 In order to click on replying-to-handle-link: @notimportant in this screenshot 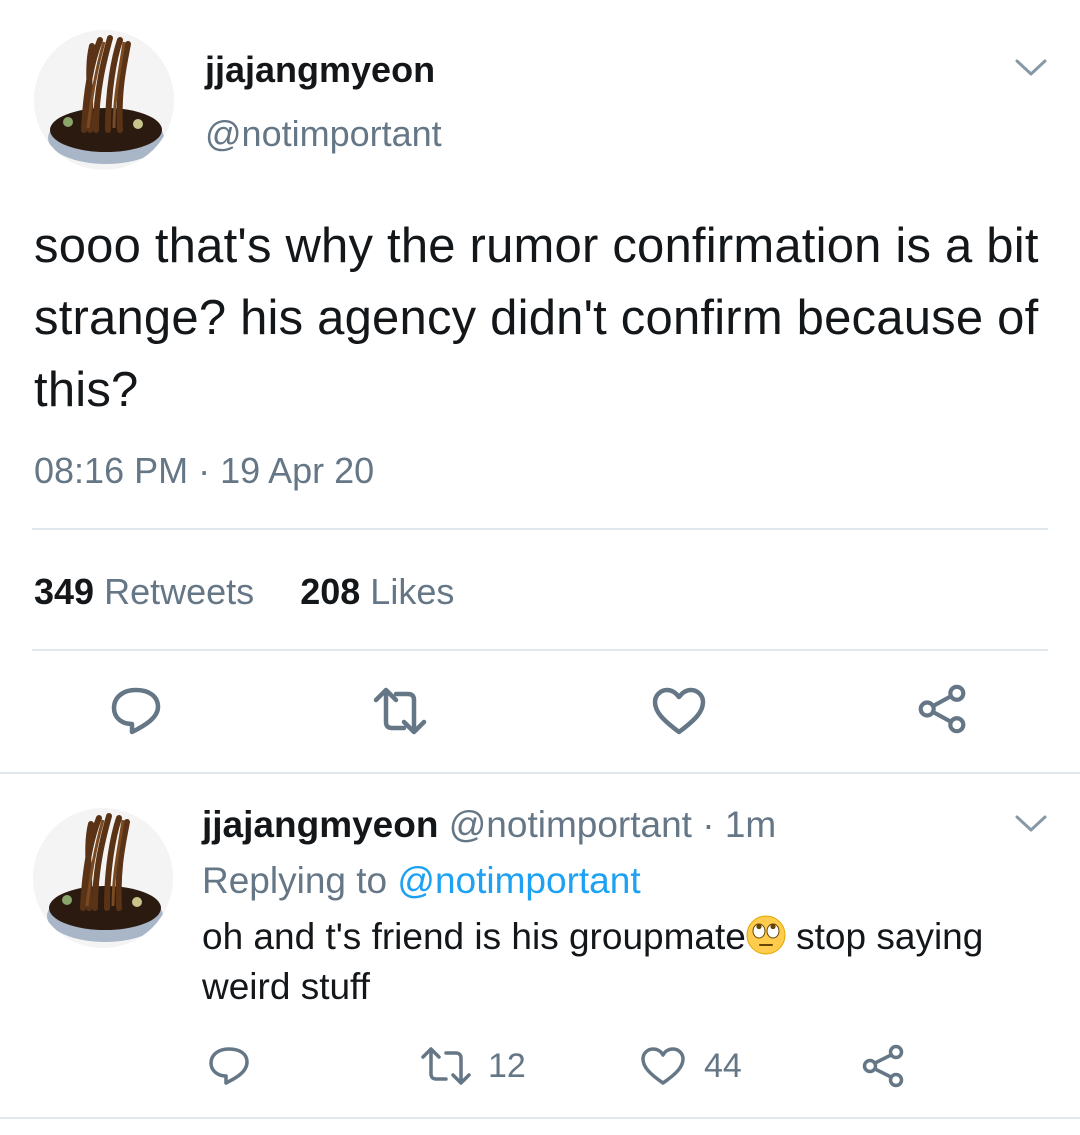, I will do `click(518, 880)`.